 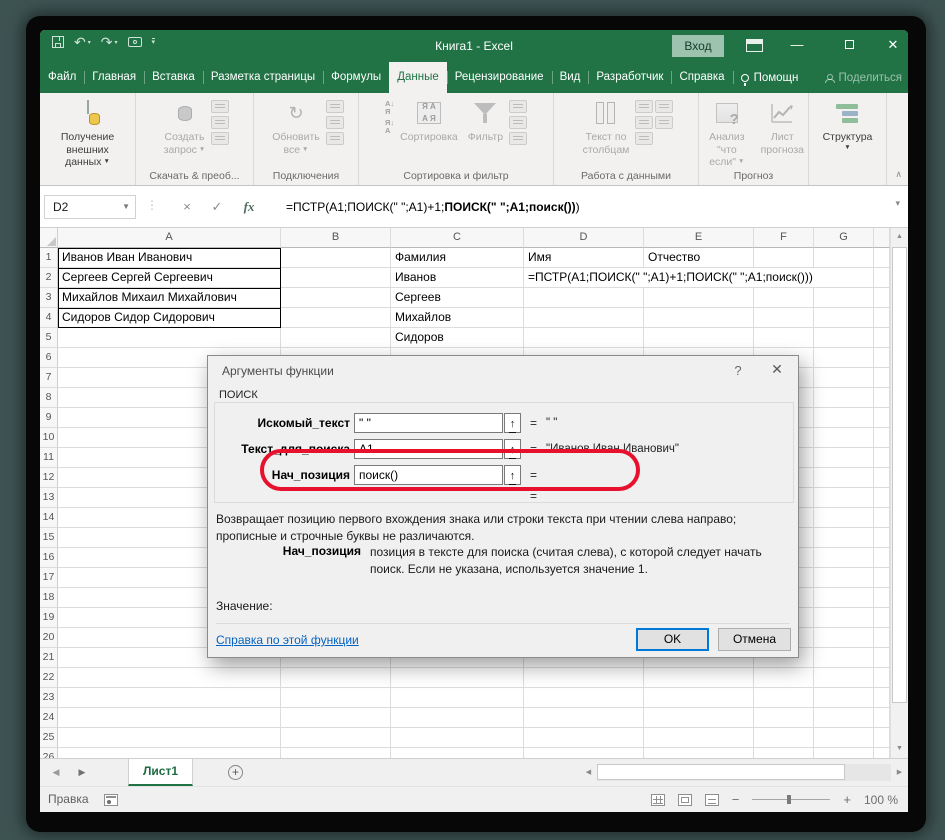 I want to click on zoom-slider, so click(x=791, y=799).